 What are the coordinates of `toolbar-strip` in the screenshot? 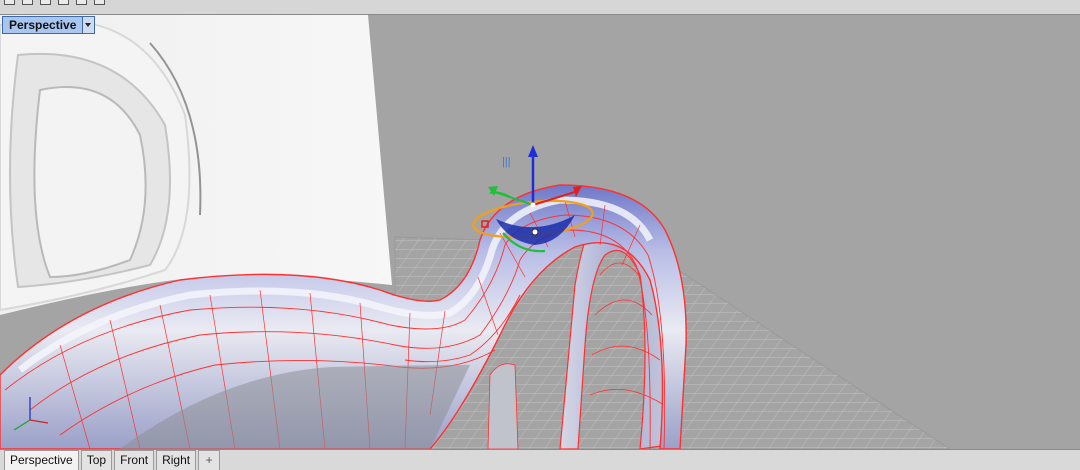 It's located at (540, 7).